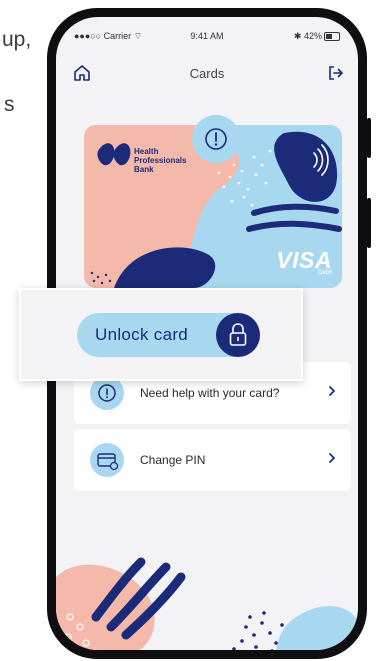 This screenshot has width=377, height=661. I want to click on battery-status: ✱ 42%, so click(317, 36).